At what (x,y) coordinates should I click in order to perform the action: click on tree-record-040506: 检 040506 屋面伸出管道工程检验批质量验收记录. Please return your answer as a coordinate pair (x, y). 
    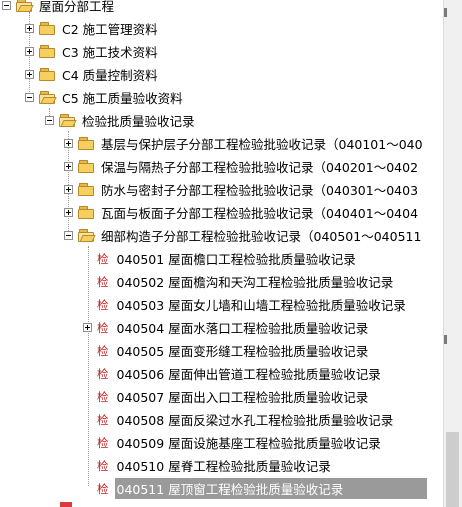
    Looking at the image, I should click on (240, 373).